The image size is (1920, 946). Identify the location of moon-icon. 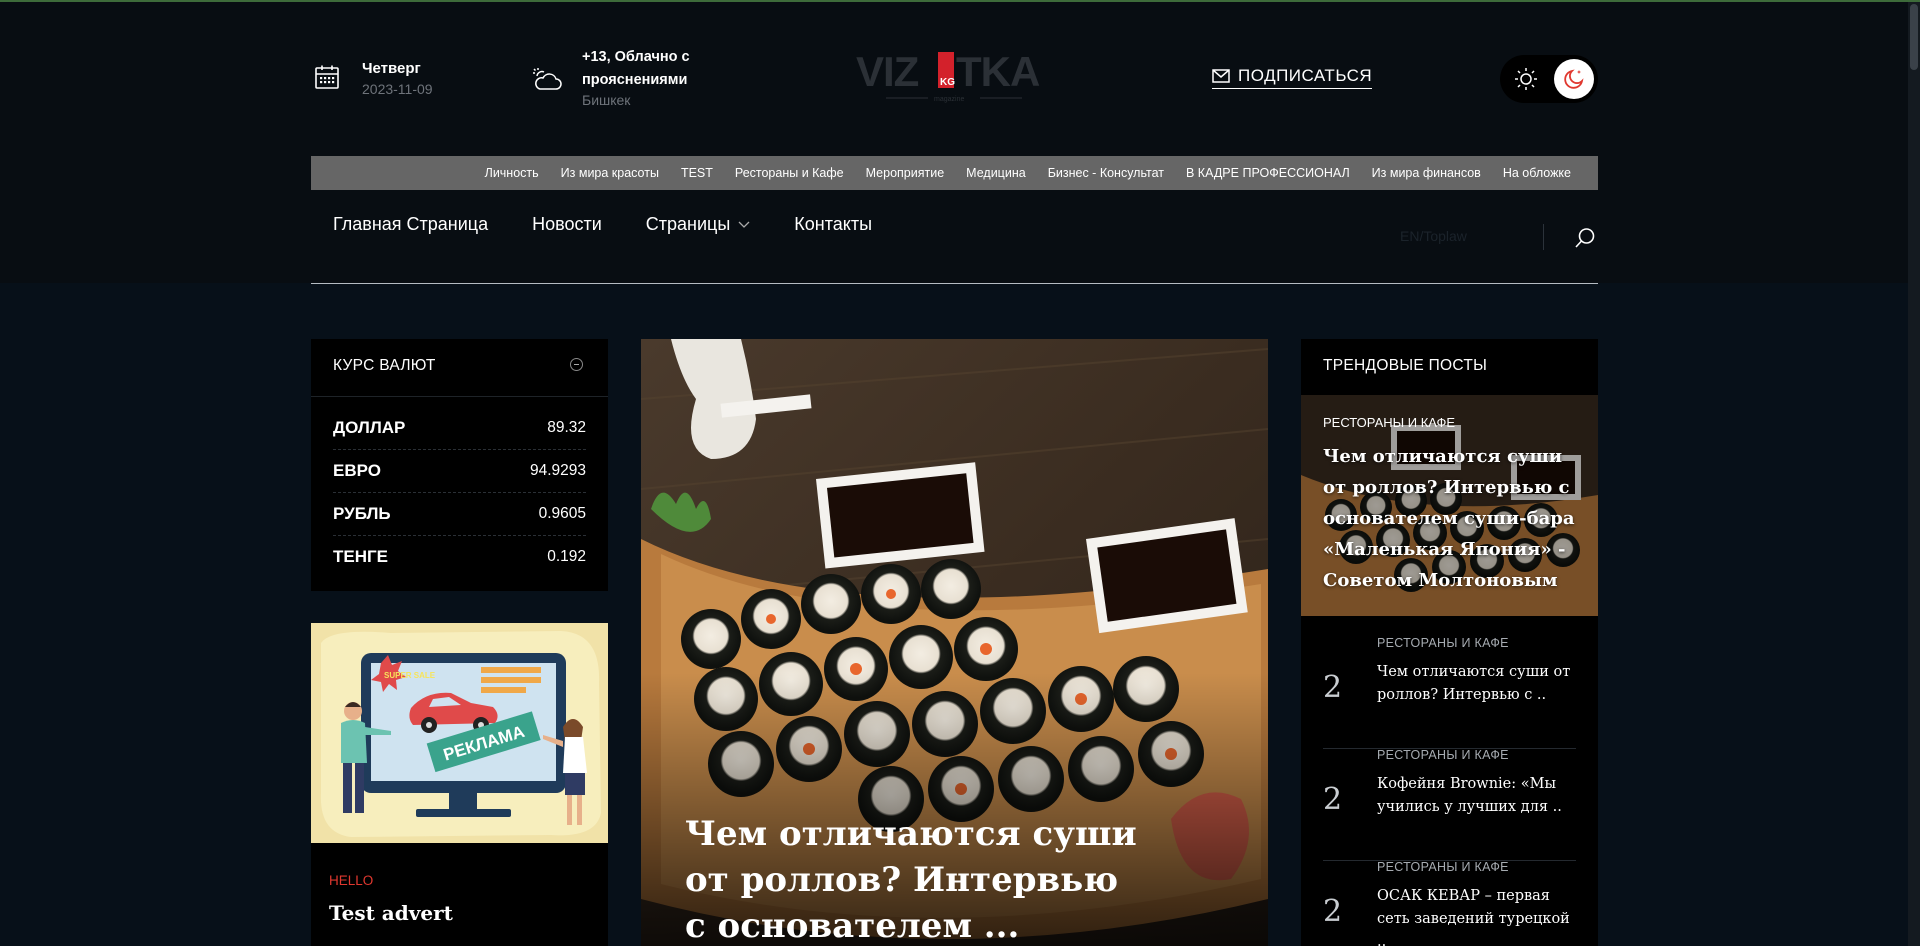
(1574, 79).